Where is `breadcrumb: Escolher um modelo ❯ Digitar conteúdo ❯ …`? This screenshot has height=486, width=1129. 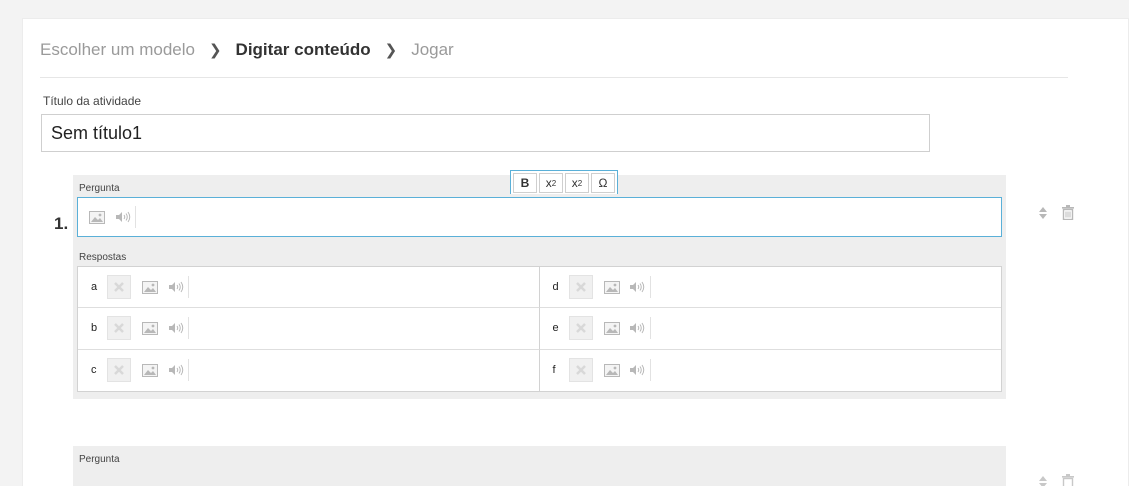 breadcrumb: Escolher um modelo ❯ Digitar conteúdo ❯ … is located at coordinates (247, 50).